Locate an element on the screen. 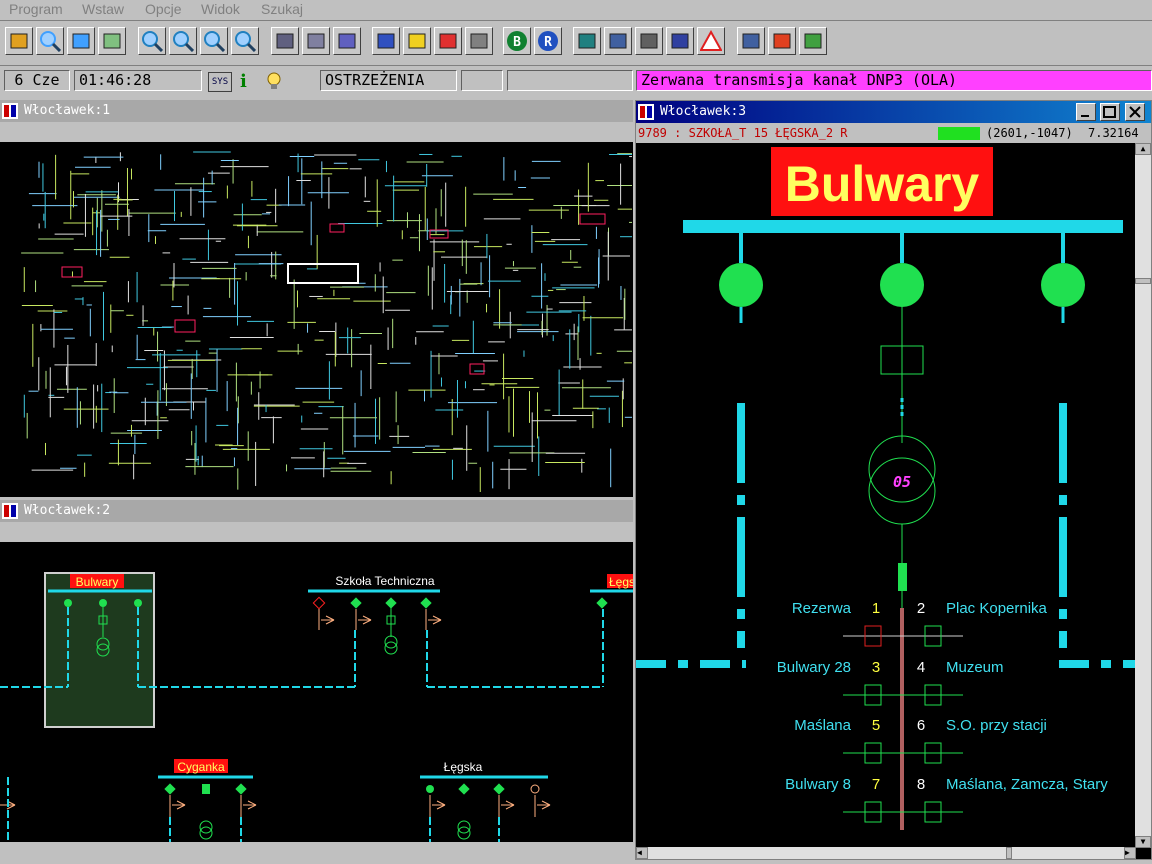  feeder-name-left: Rezerwa is located at coordinates (822, 608).